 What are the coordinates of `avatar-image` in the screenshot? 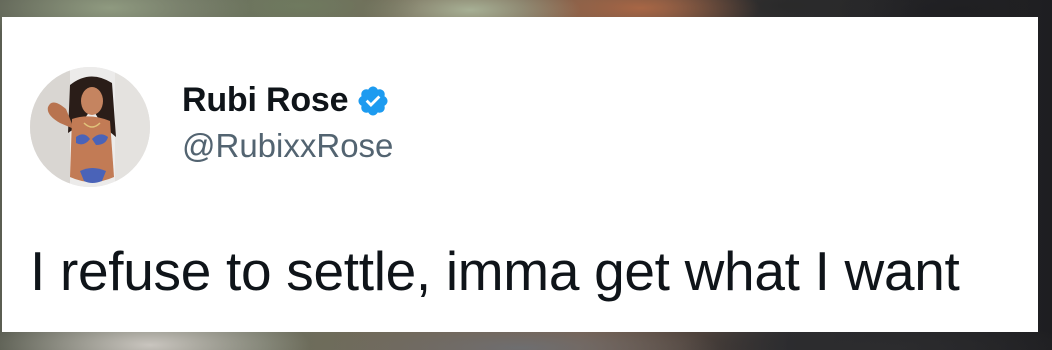 It's located at (90, 127).